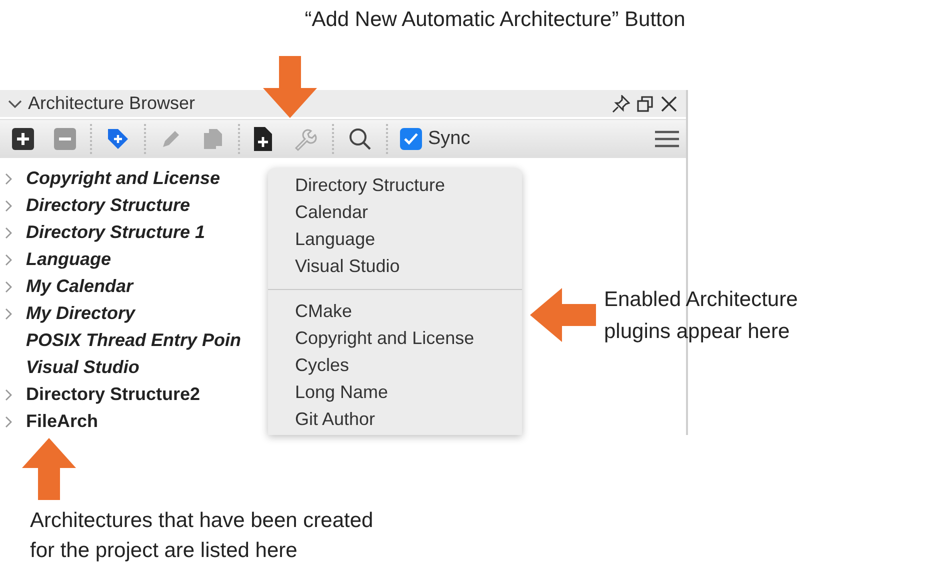 The height and width of the screenshot is (577, 926). What do you see at coordinates (49, 469) in the screenshot?
I see `up-arrow-icon` at bounding box center [49, 469].